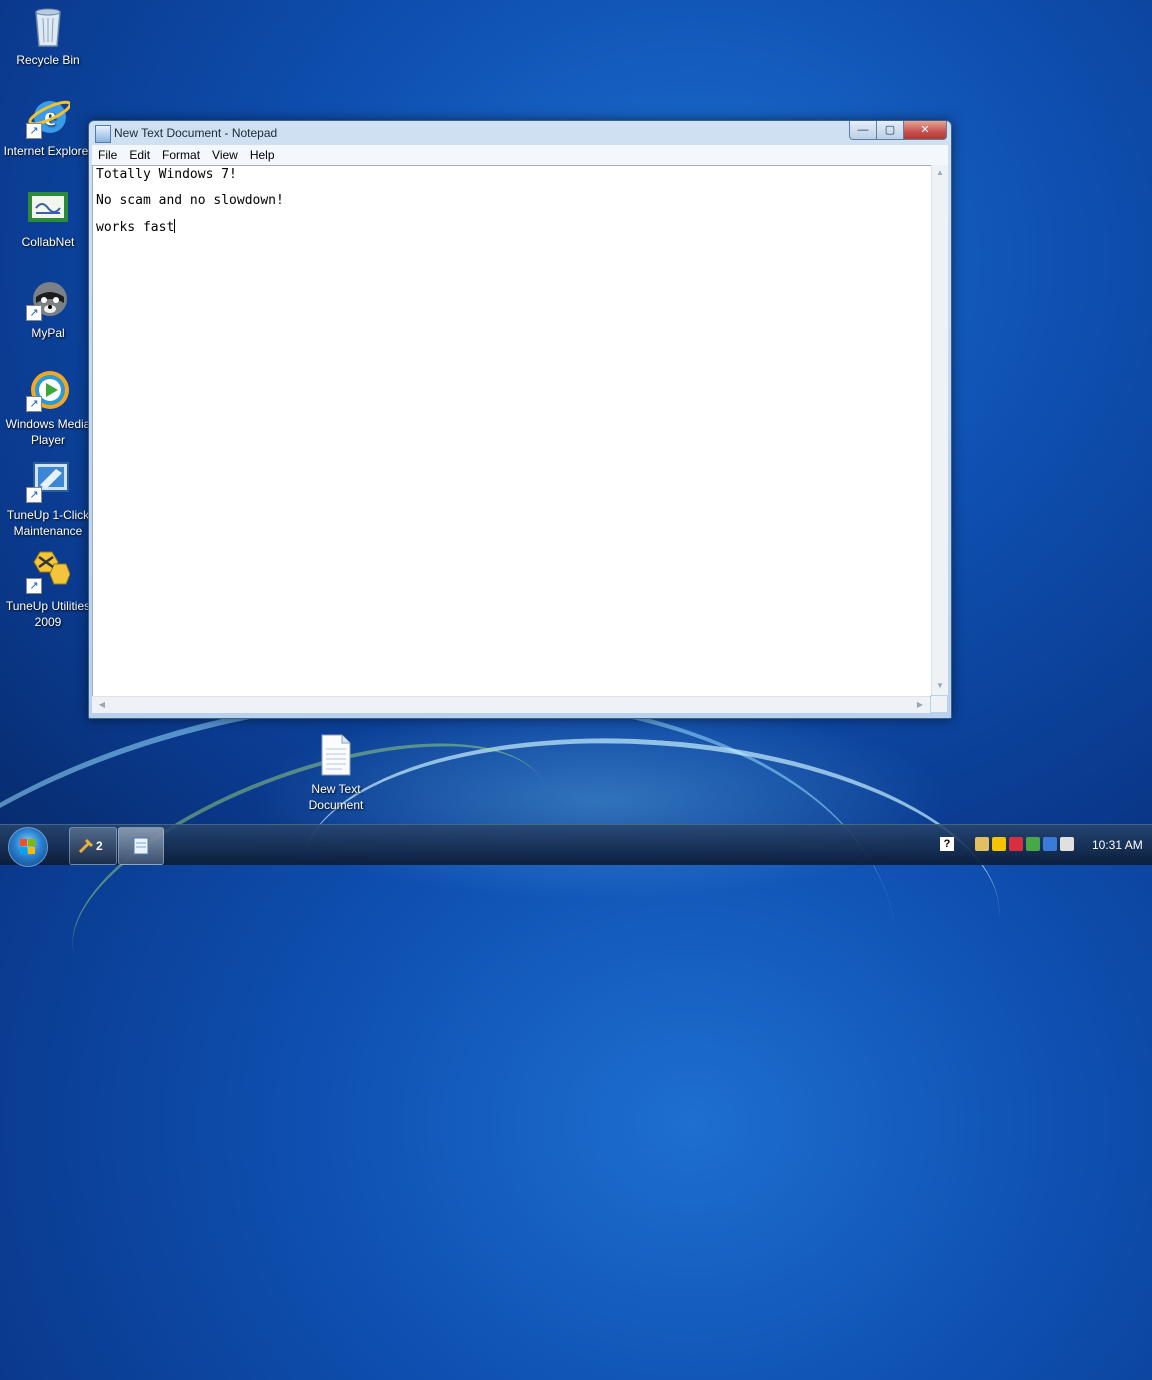  Describe the element at coordinates (511, 704) in the screenshot. I see `horizontal-scrollbar: ◀ ▶` at that location.